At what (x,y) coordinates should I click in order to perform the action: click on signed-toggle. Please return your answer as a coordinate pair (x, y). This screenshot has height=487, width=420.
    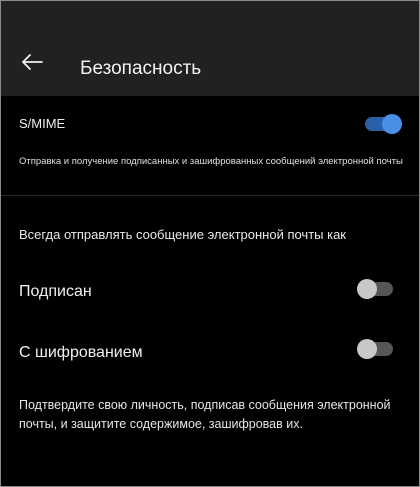
    Looking at the image, I should click on (375, 289).